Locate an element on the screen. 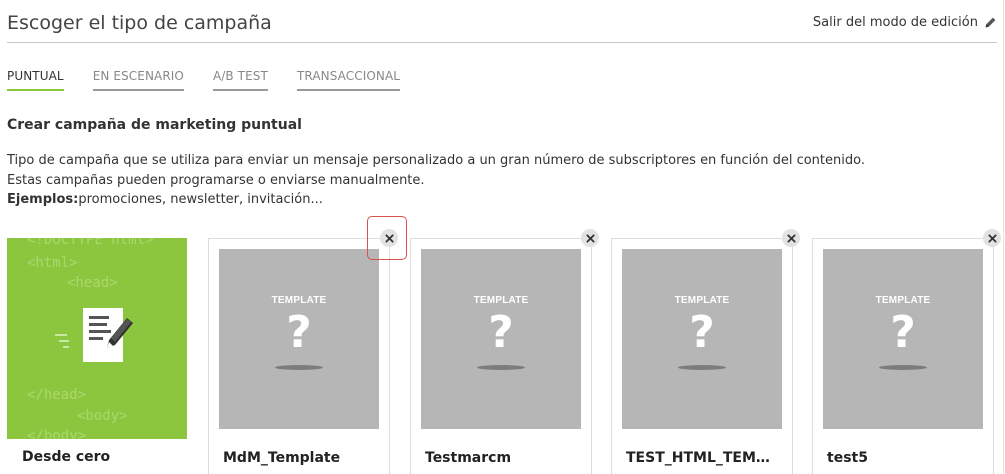 This screenshot has width=1005, height=474. delete-template-button-mdm-template is located at coordinates (389, 238).